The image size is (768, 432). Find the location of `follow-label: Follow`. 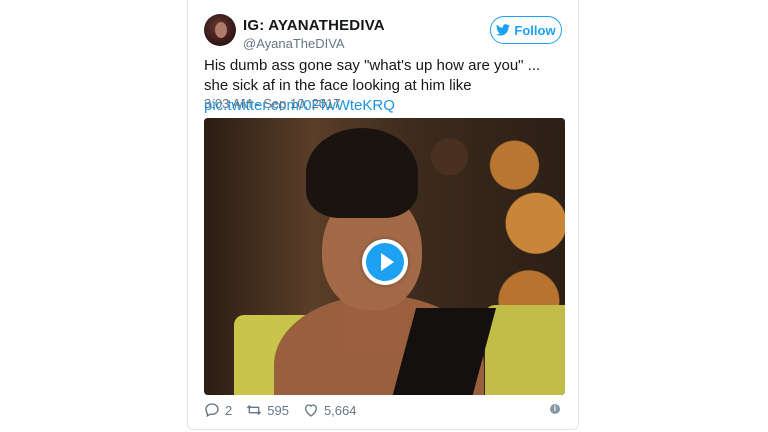

follow-label: Follow is located at coordinates (535, 30).